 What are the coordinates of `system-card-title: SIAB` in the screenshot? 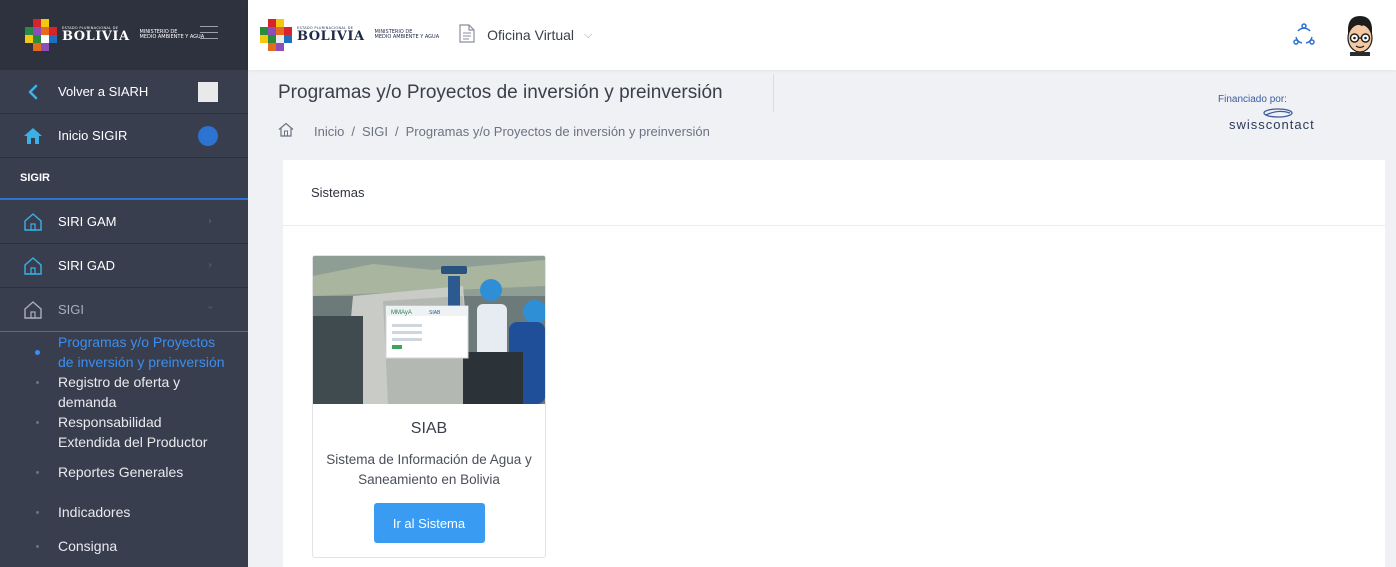 It's located at (429, 428).